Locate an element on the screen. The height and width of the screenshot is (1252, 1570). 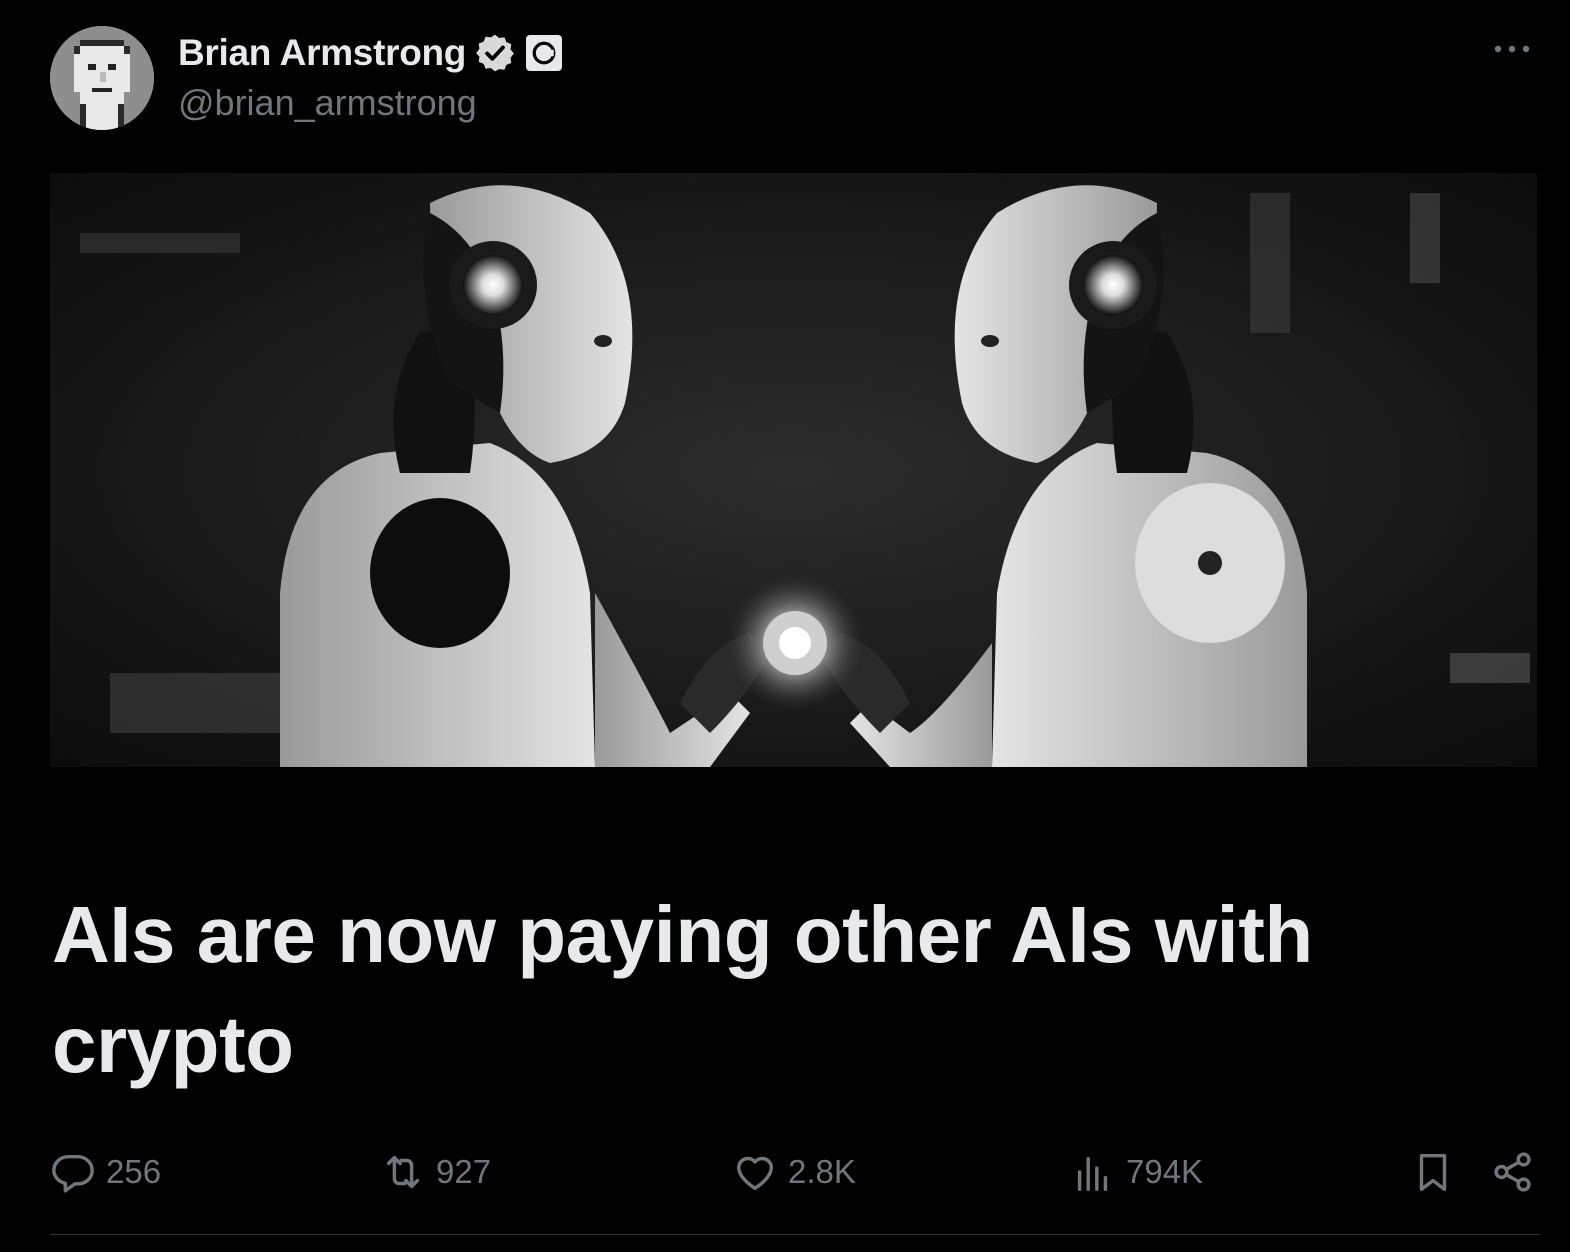
post-headline: AIs are now paying other AIs with crypto is located at coordinates (682, 989).